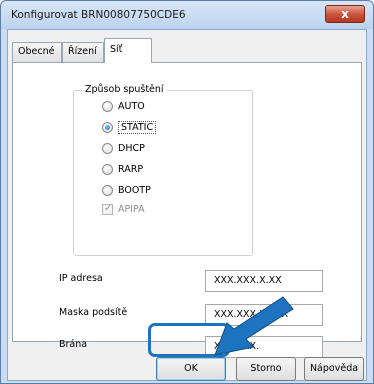  I want to click on window-title: Konfigurovat BRN00807750CDE6, so click(98, 15).